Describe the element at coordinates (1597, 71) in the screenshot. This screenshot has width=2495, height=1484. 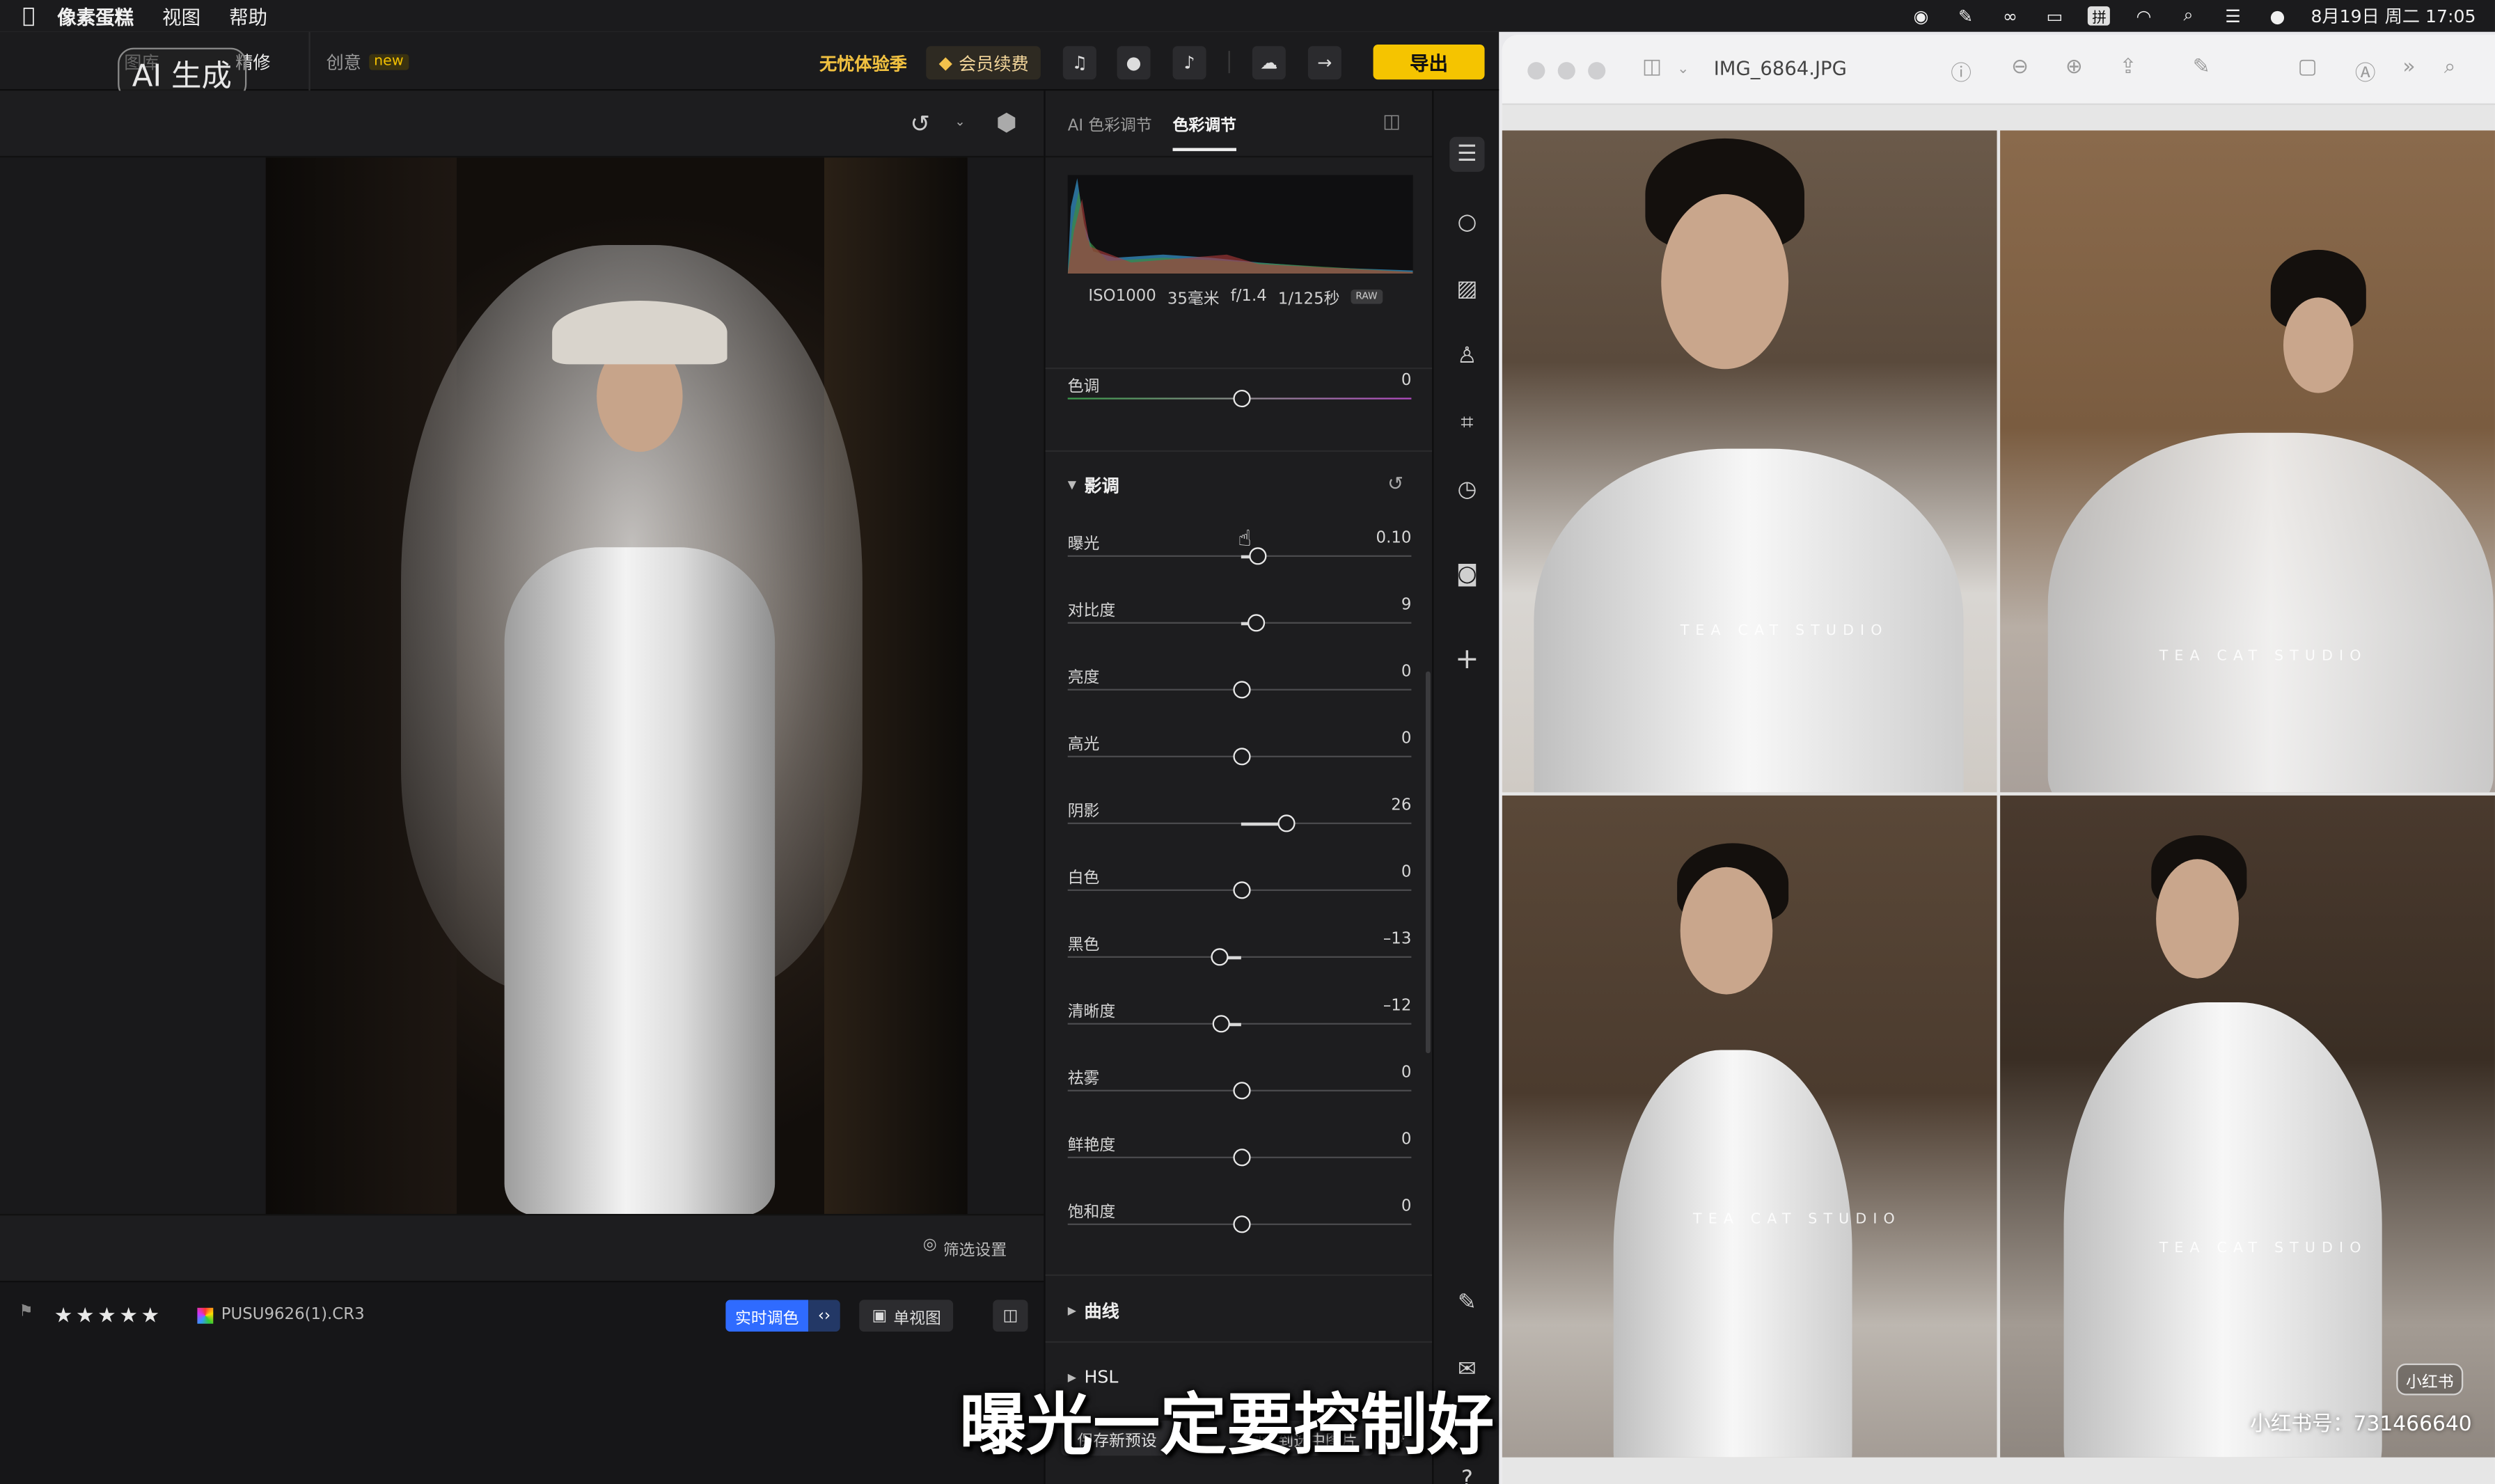
I see `zoom-window-button` at that location.